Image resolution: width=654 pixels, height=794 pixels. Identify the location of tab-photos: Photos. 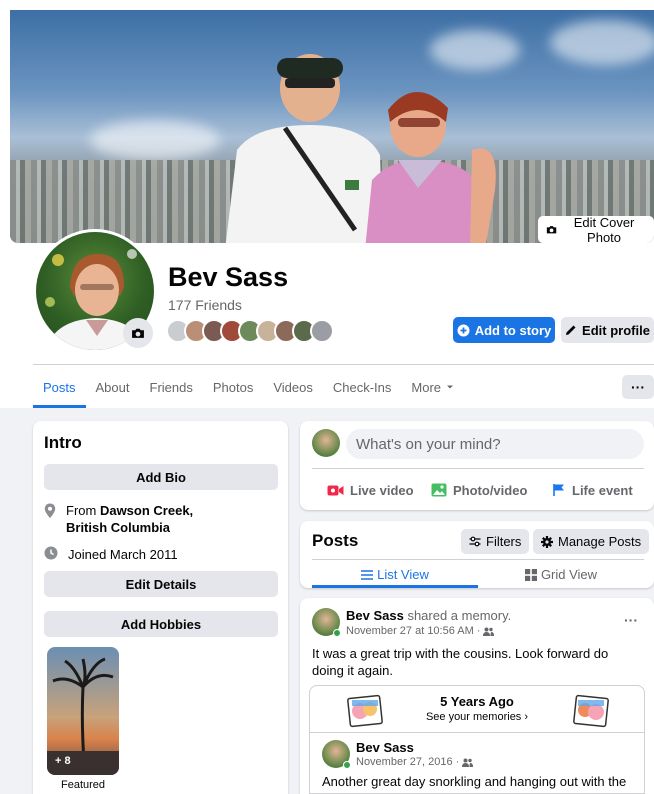
(233, 387).